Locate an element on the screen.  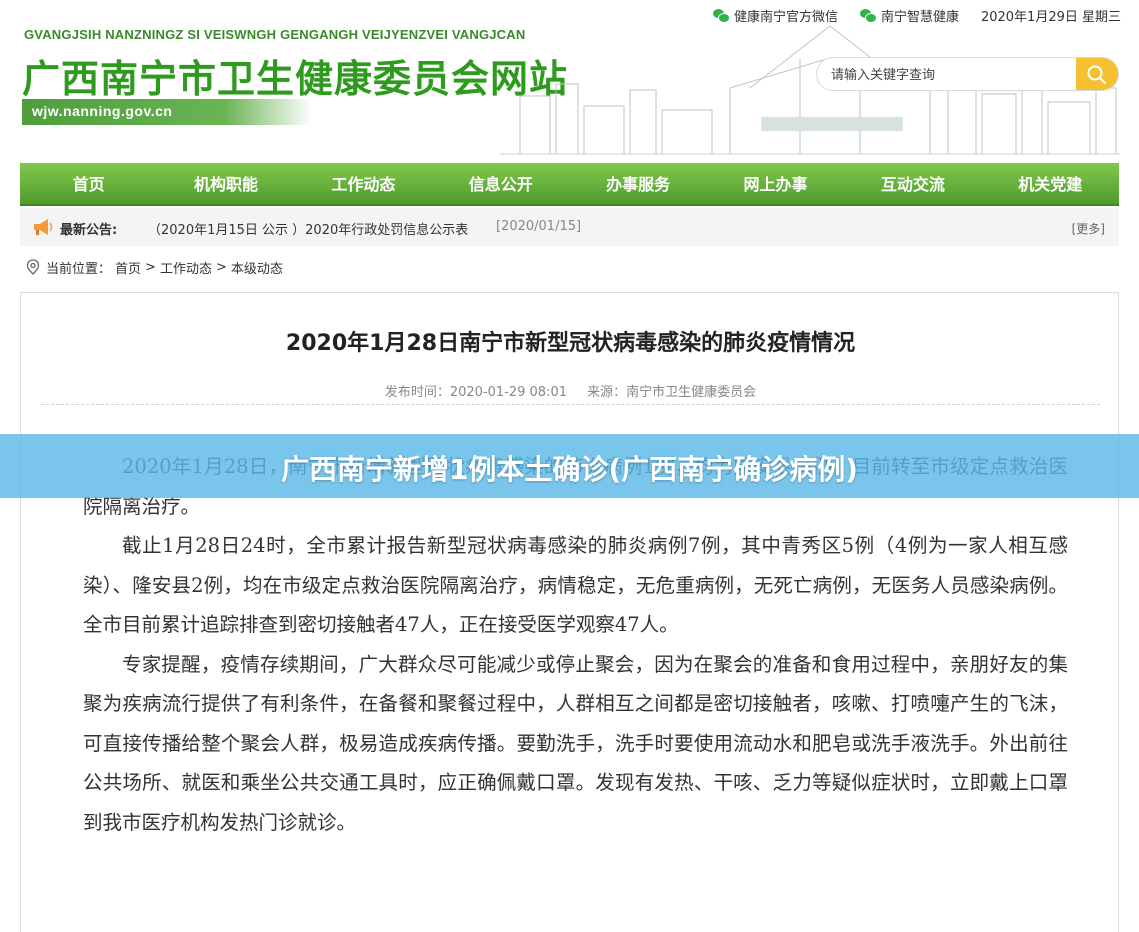
site-domain: wjw.nanning.gov.cn is located at coordinates (102, 111).